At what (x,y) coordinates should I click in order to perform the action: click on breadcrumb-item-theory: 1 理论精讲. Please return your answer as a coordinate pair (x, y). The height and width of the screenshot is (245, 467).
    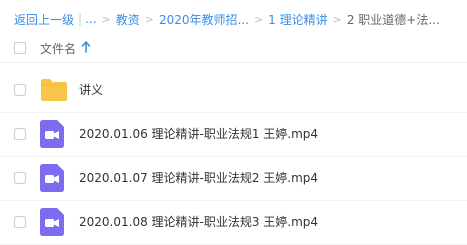
    Looking at the image, I should click on (297, 19).